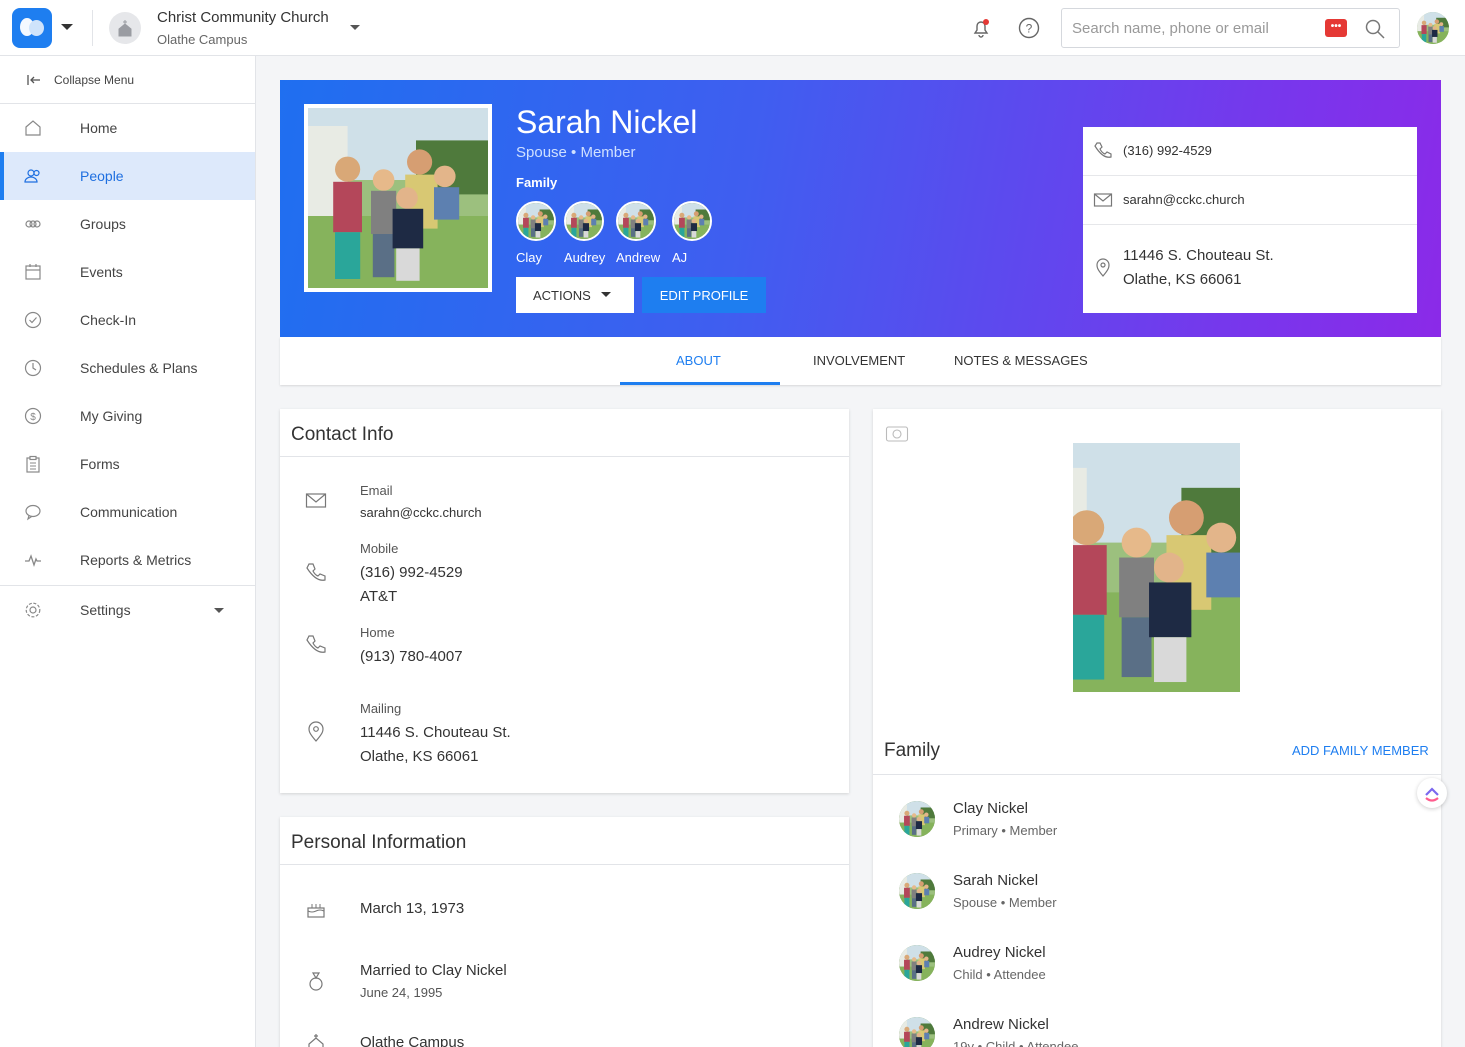 Image resolution: width=1465 pixels, height=1047 pixels. I want to click on header-address-row: 11446 S. Chouteau St. Olathe, KS 66061, so click(1250, 269).